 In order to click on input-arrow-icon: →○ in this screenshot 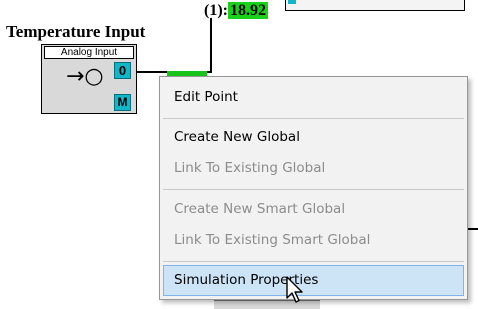, I will do `click(85, 76)`.